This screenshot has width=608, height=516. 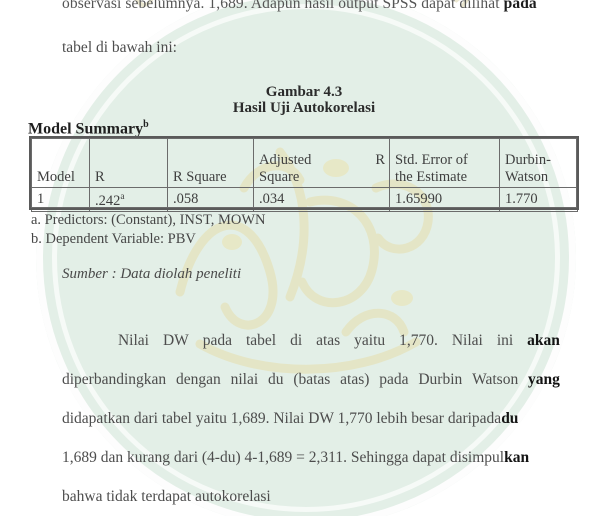 I want to click on adjusted-r-word: R, so click(x=380, y=160).